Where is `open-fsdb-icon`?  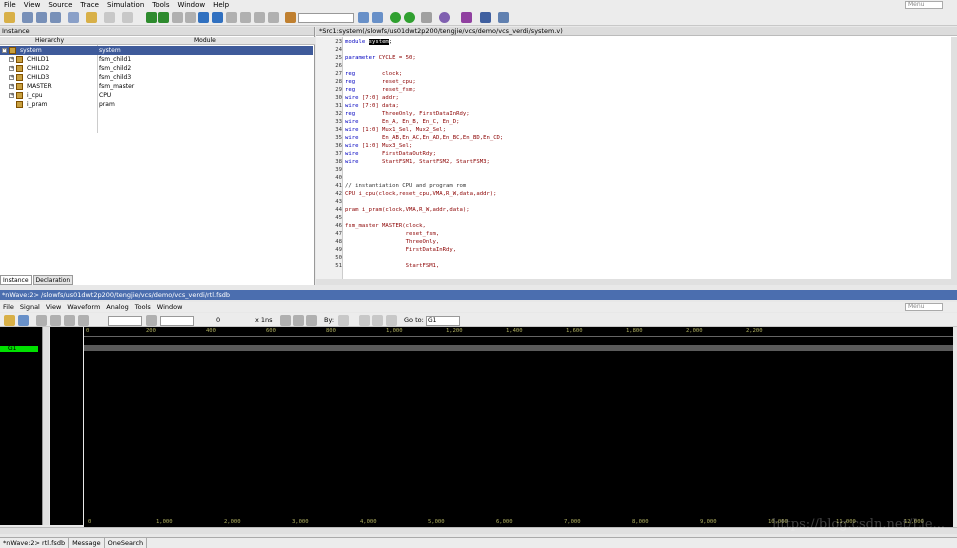 open-fsdb-icon is located at coordinates (9, 320).